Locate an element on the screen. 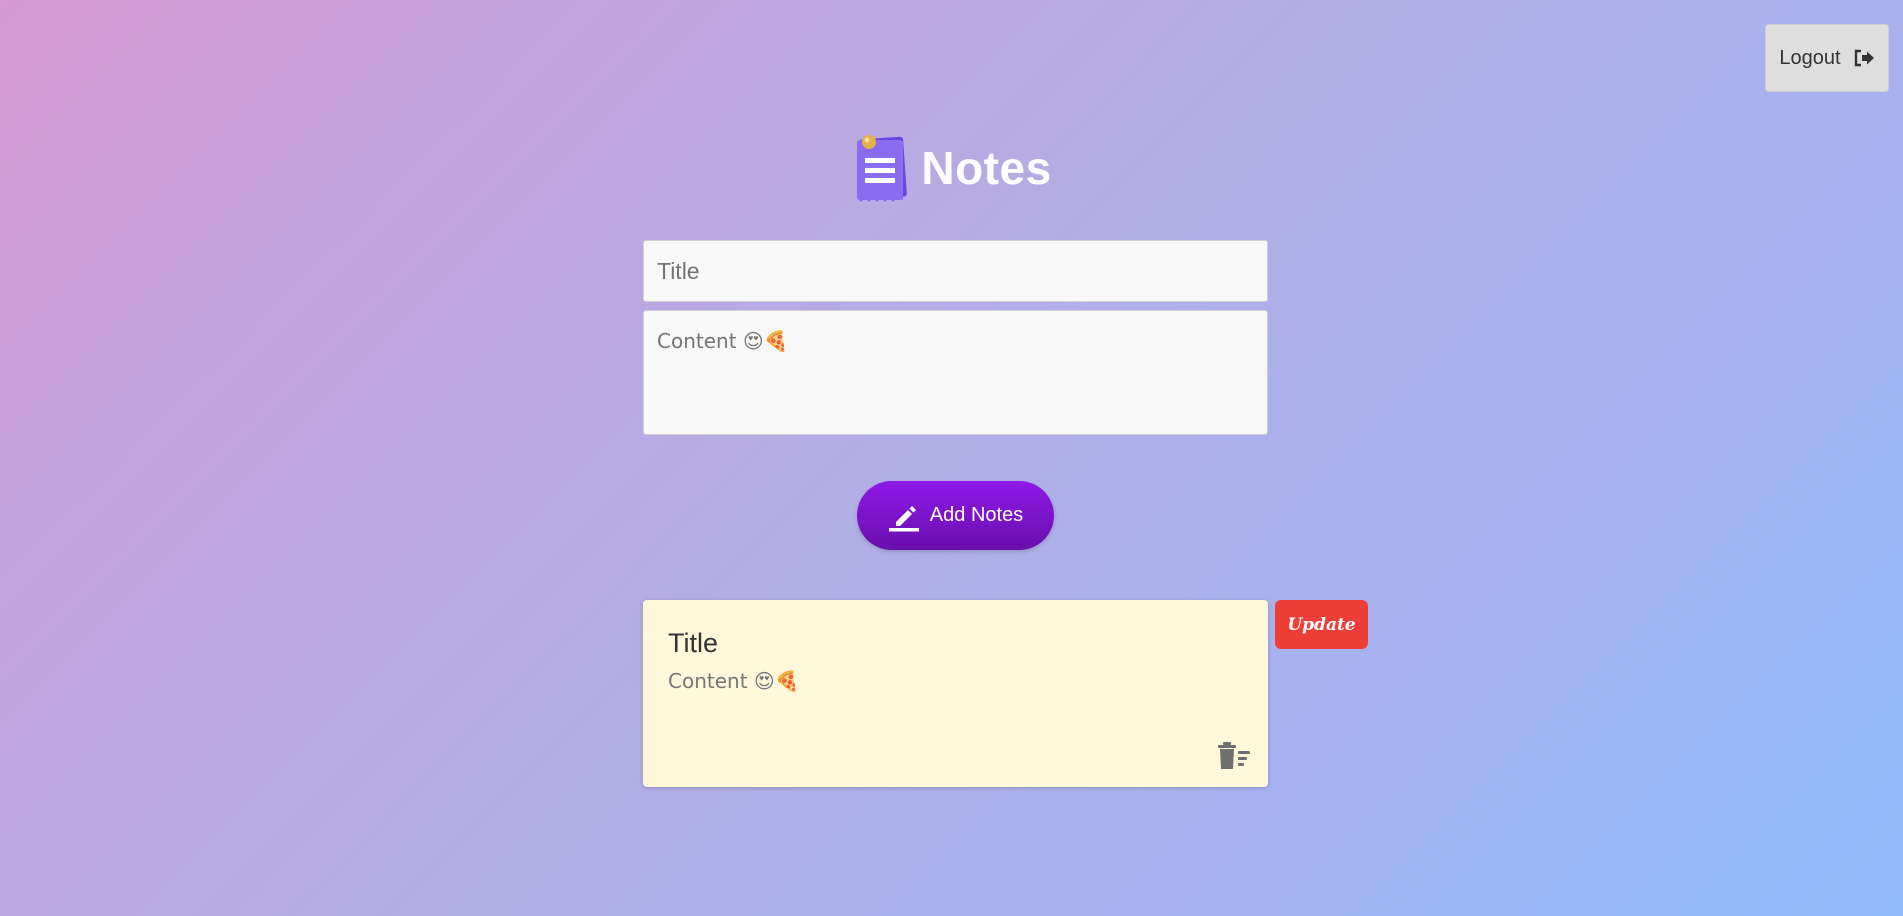 This screenshot has height=916, width=1903. note-content: Content 😍🍕 is located at coordinates (734, 681).